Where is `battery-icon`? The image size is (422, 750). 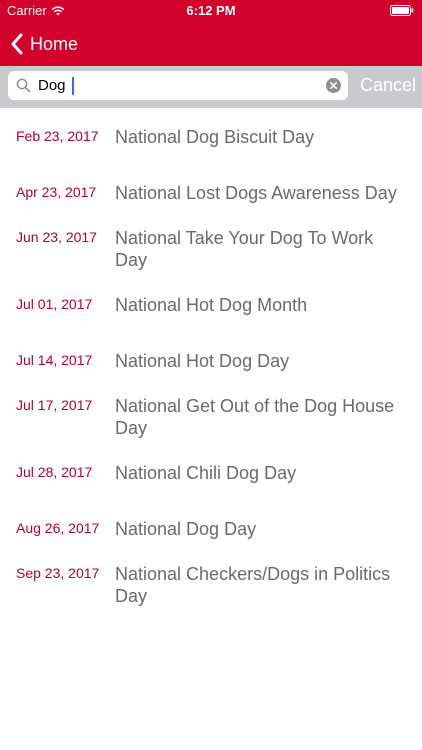 battery-icon is located at coordinates (402, 10).